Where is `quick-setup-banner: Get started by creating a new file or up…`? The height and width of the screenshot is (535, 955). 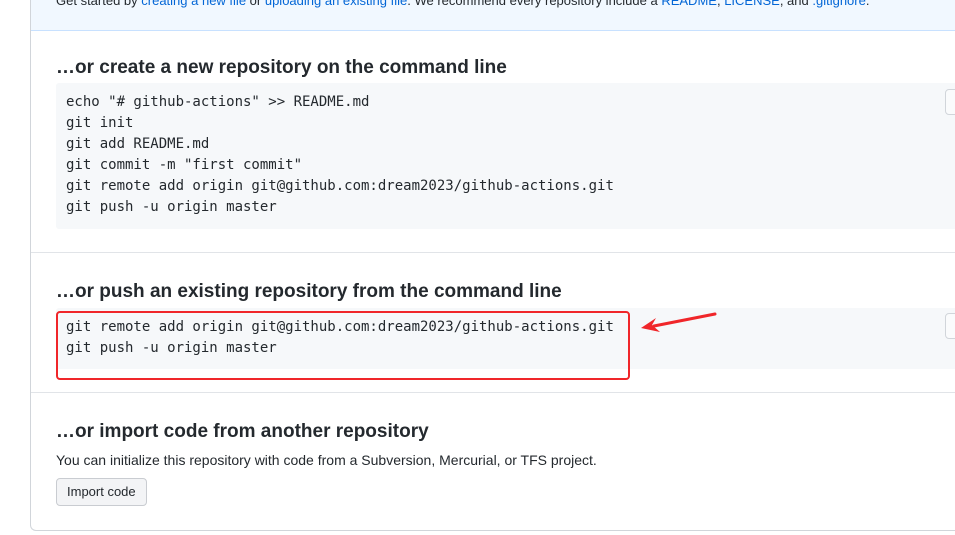 quick-setup-banner: Get started by creating a new file or up… is located at coordinates (493, 15).